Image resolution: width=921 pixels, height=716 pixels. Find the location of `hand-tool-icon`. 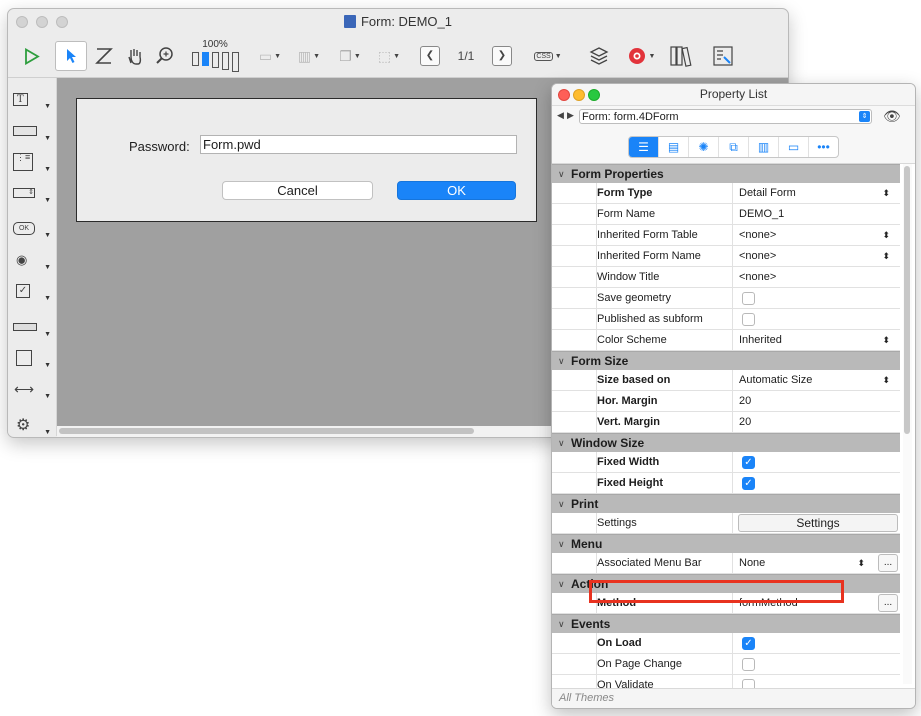

hand-tool-icon is located at coordinates (135, 56).